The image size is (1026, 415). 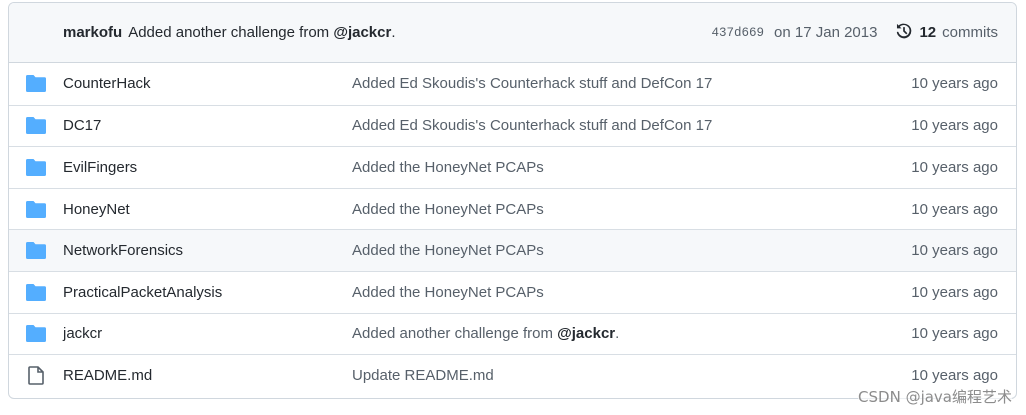 I want to click on commits-history-link: 12 commits, so click(x=946, y=33).